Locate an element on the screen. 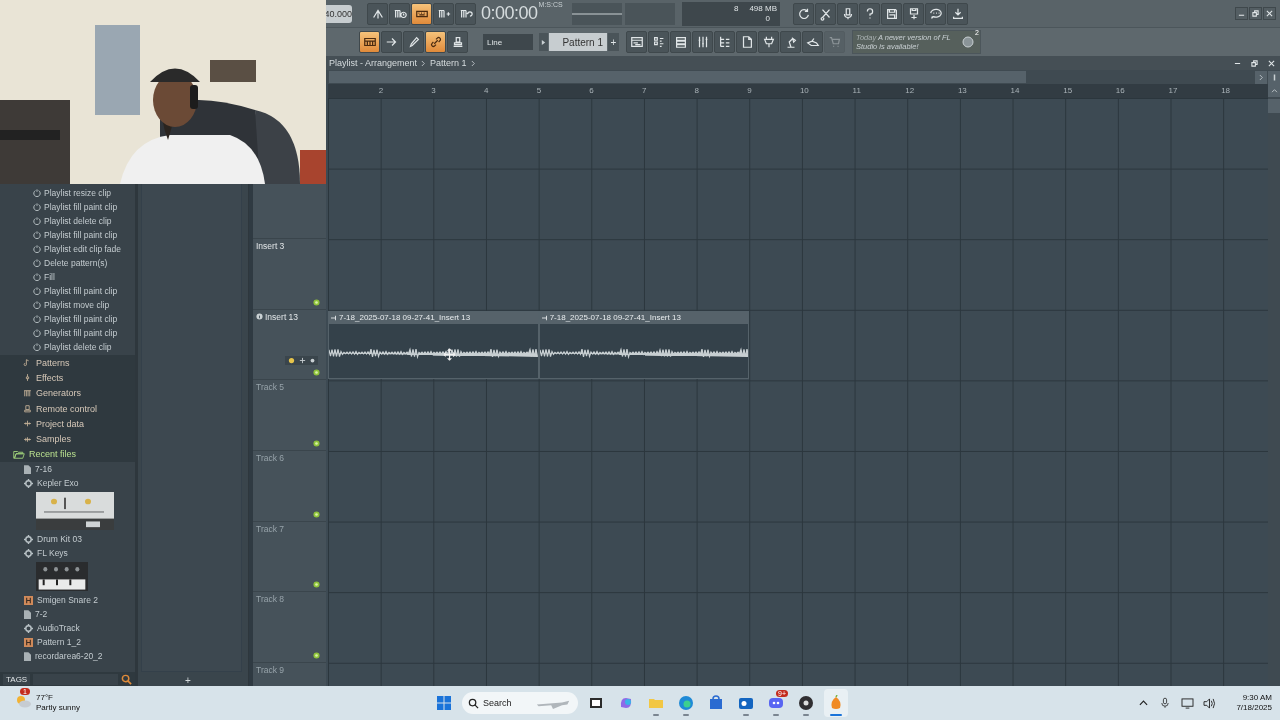 The height and width of the screenshot is (720, 1280). grip-icon is located at coordinates (1274, 77).